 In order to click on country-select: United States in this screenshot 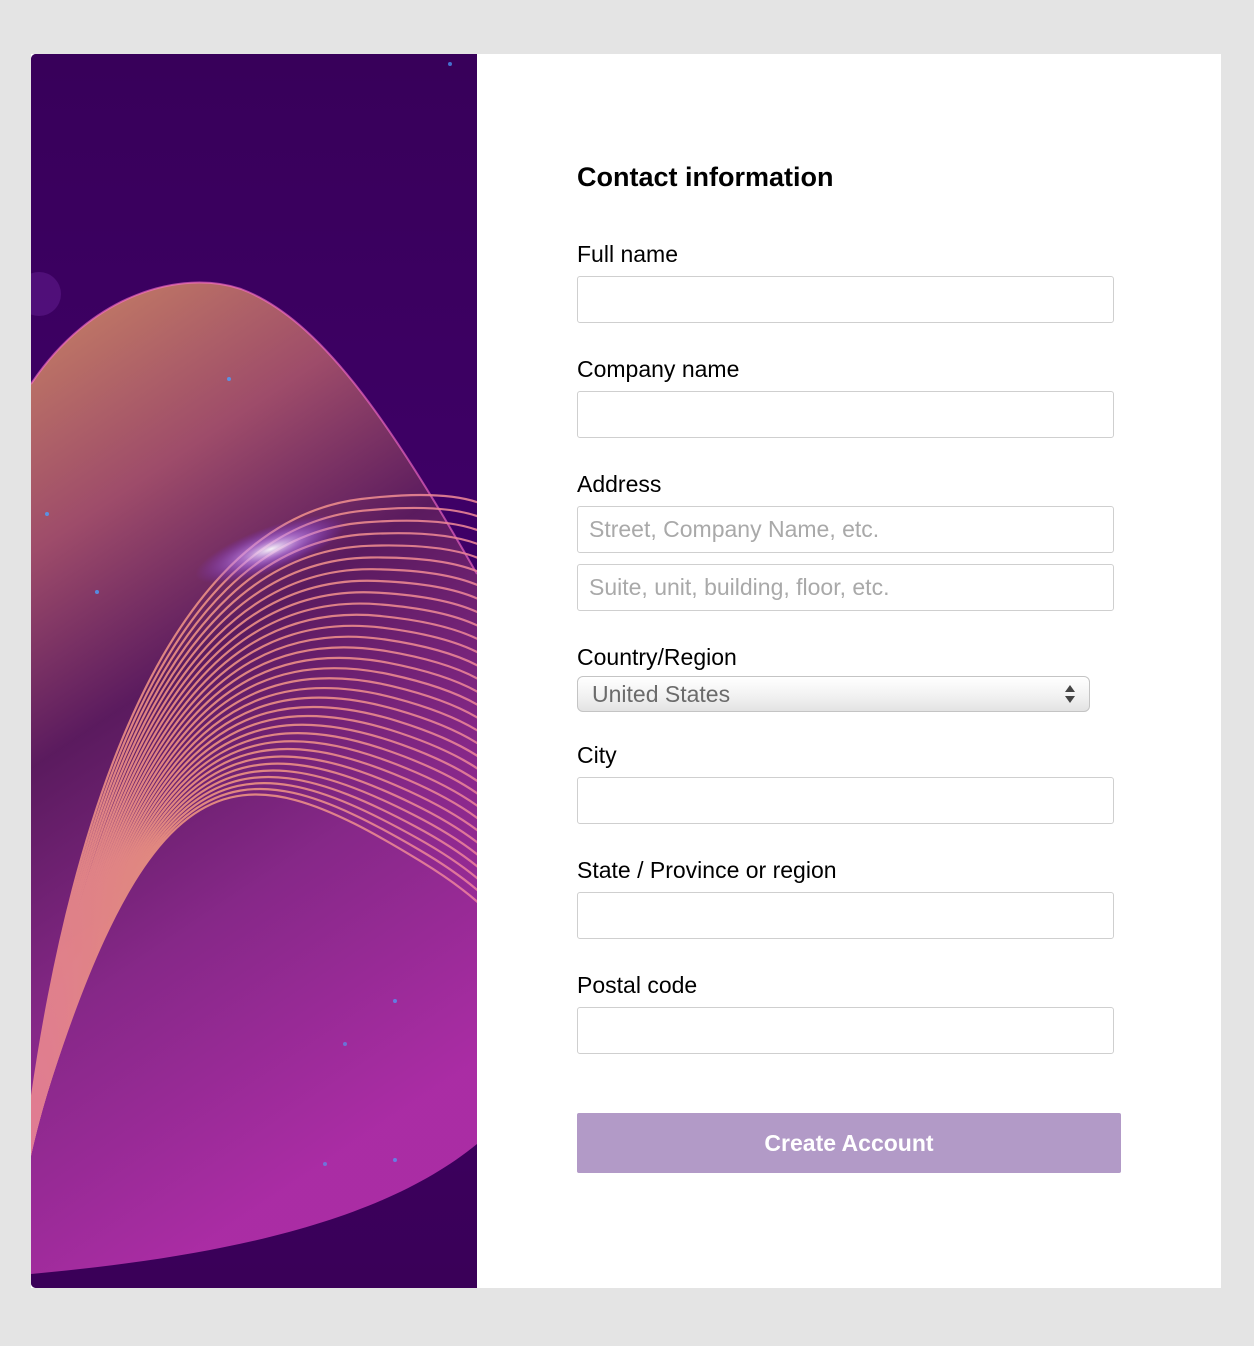, I will do `click(833, 694)`.